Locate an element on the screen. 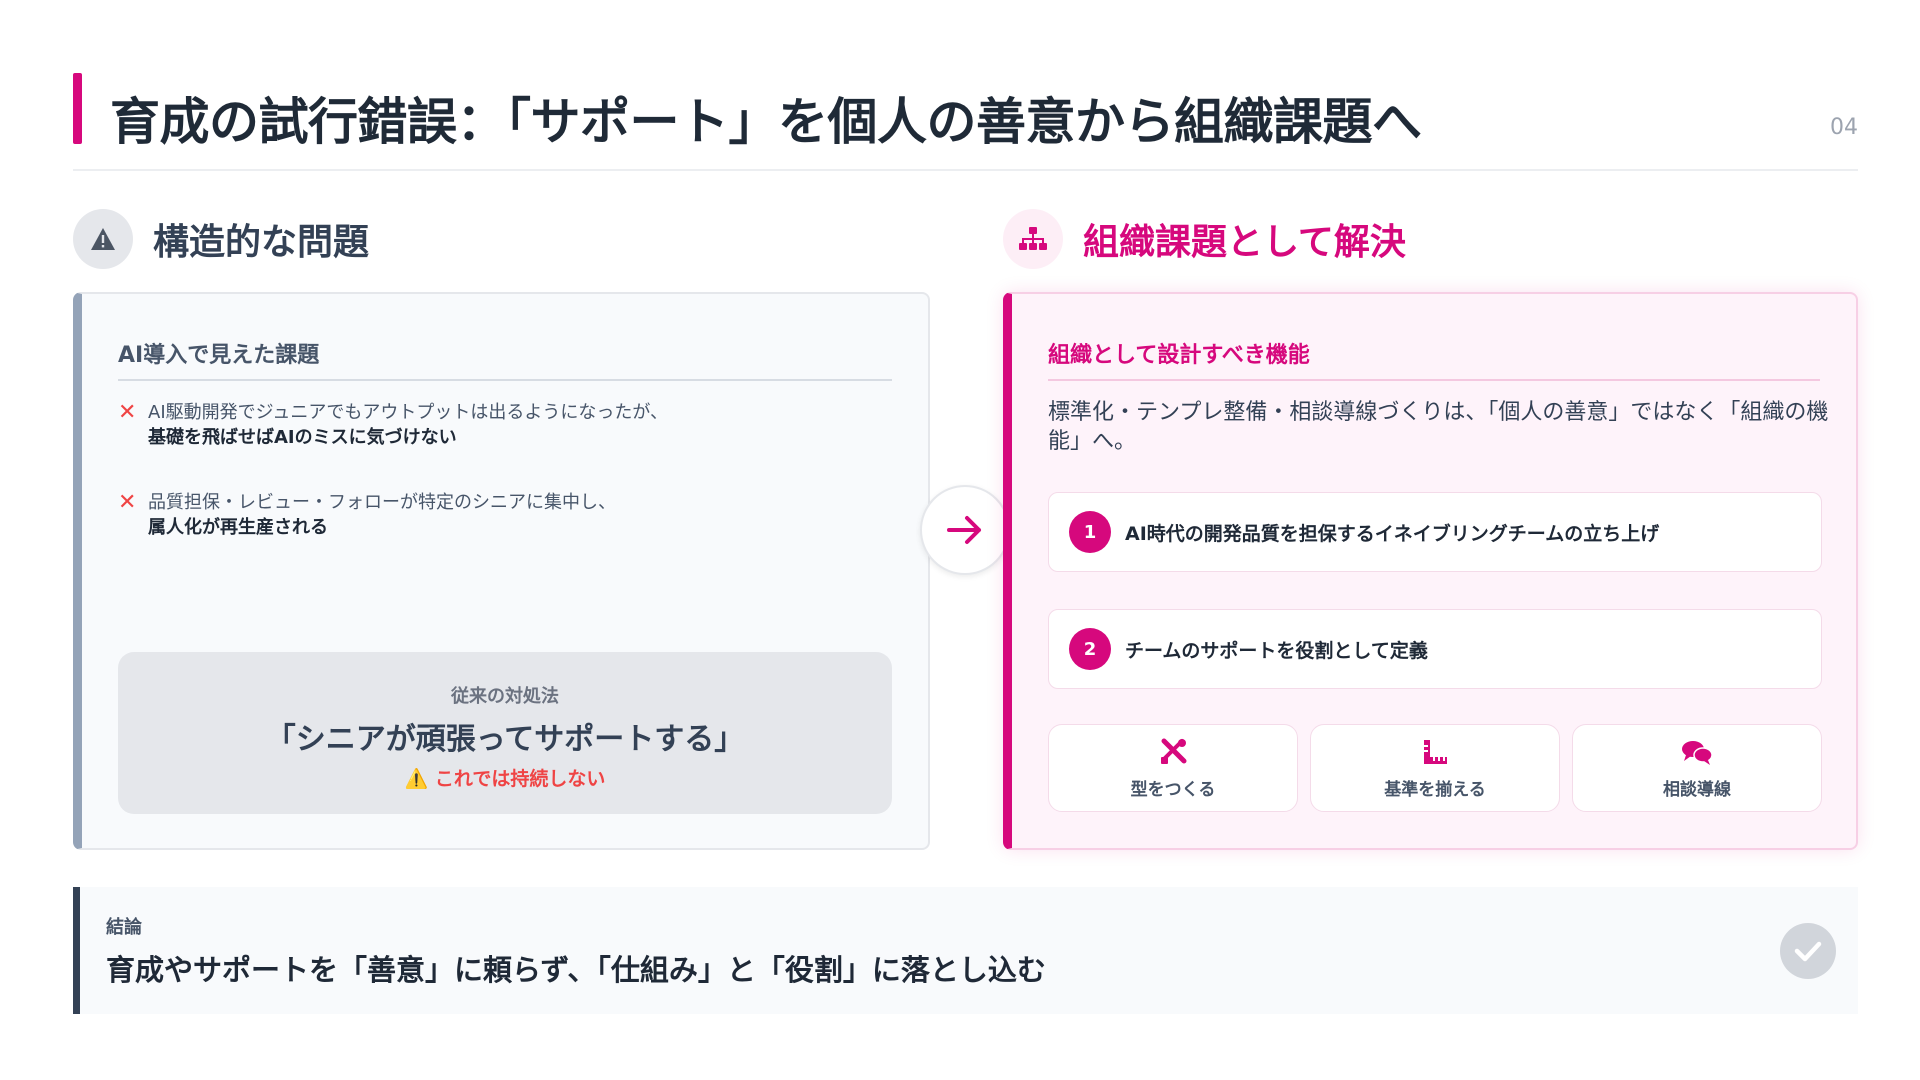  warning-icon is located at coordinates (103, 239).